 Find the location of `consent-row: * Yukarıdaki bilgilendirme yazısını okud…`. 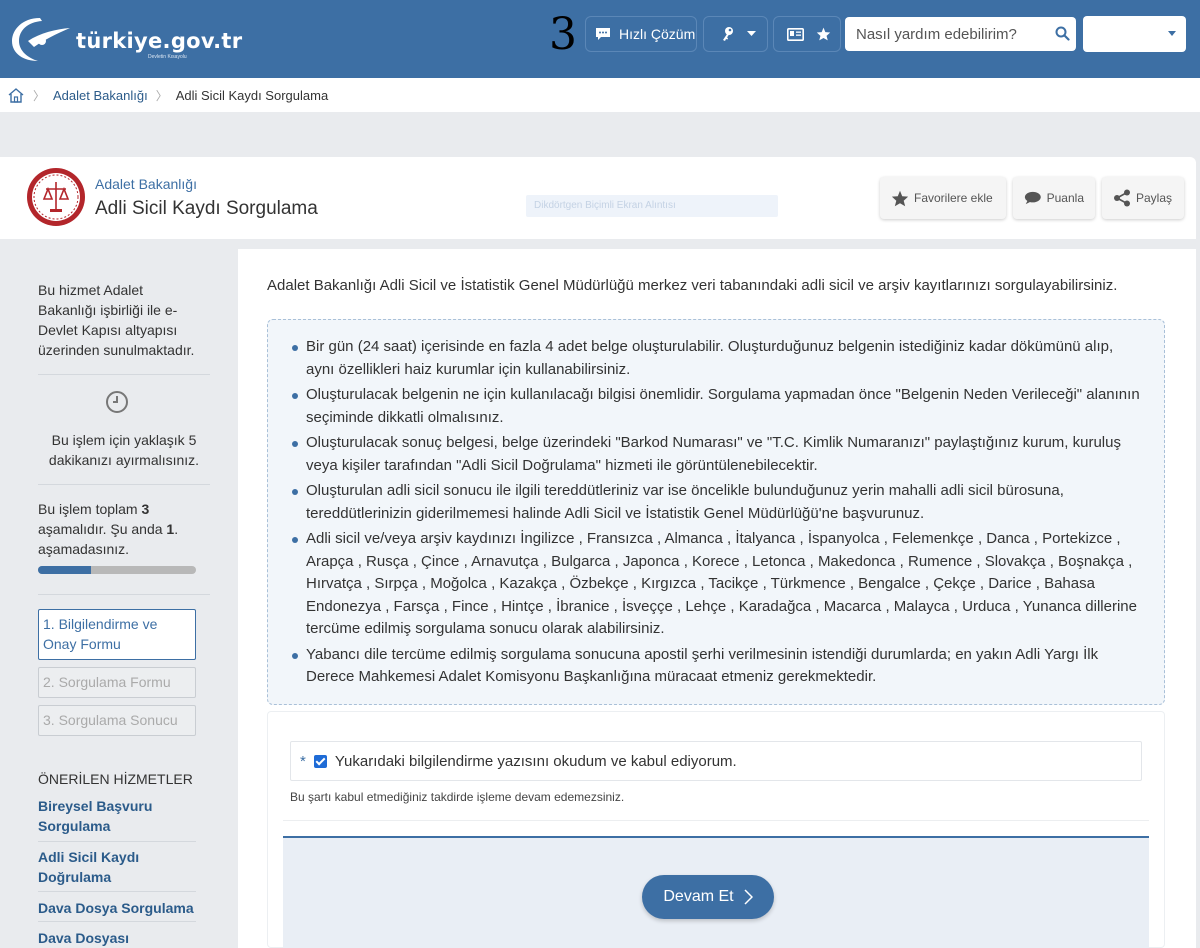

consent-row: * Yukarıdaki bilgilendirme yazısını okud… is located at coordinates (716, 761).